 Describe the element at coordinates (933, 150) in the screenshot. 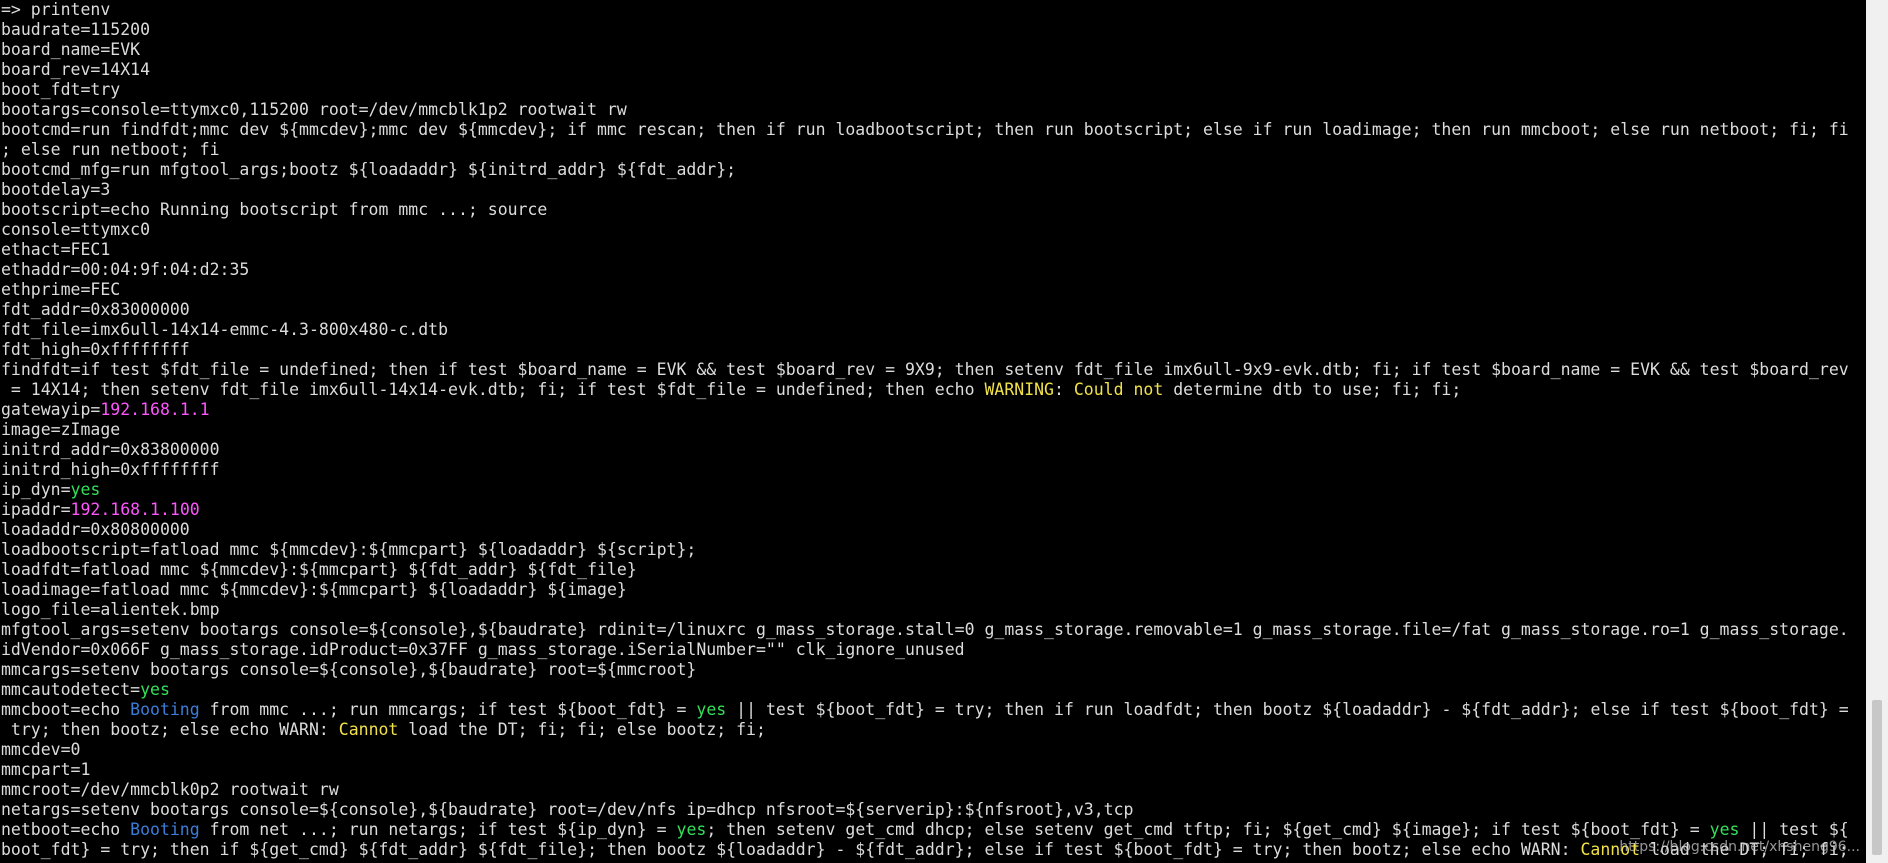

I see `terminal-line: ; else run netboot; fi` at that location.